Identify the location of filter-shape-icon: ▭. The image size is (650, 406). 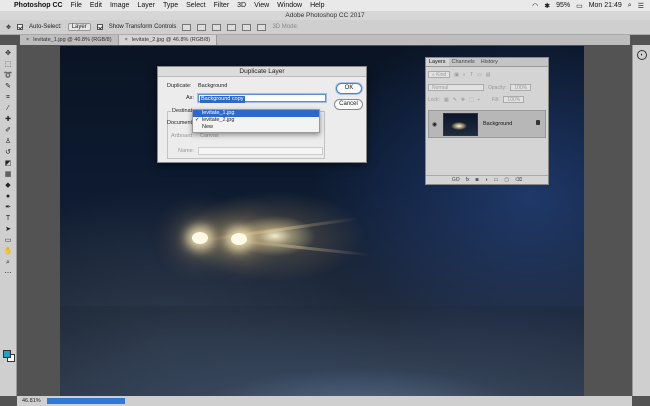
(479, 75).